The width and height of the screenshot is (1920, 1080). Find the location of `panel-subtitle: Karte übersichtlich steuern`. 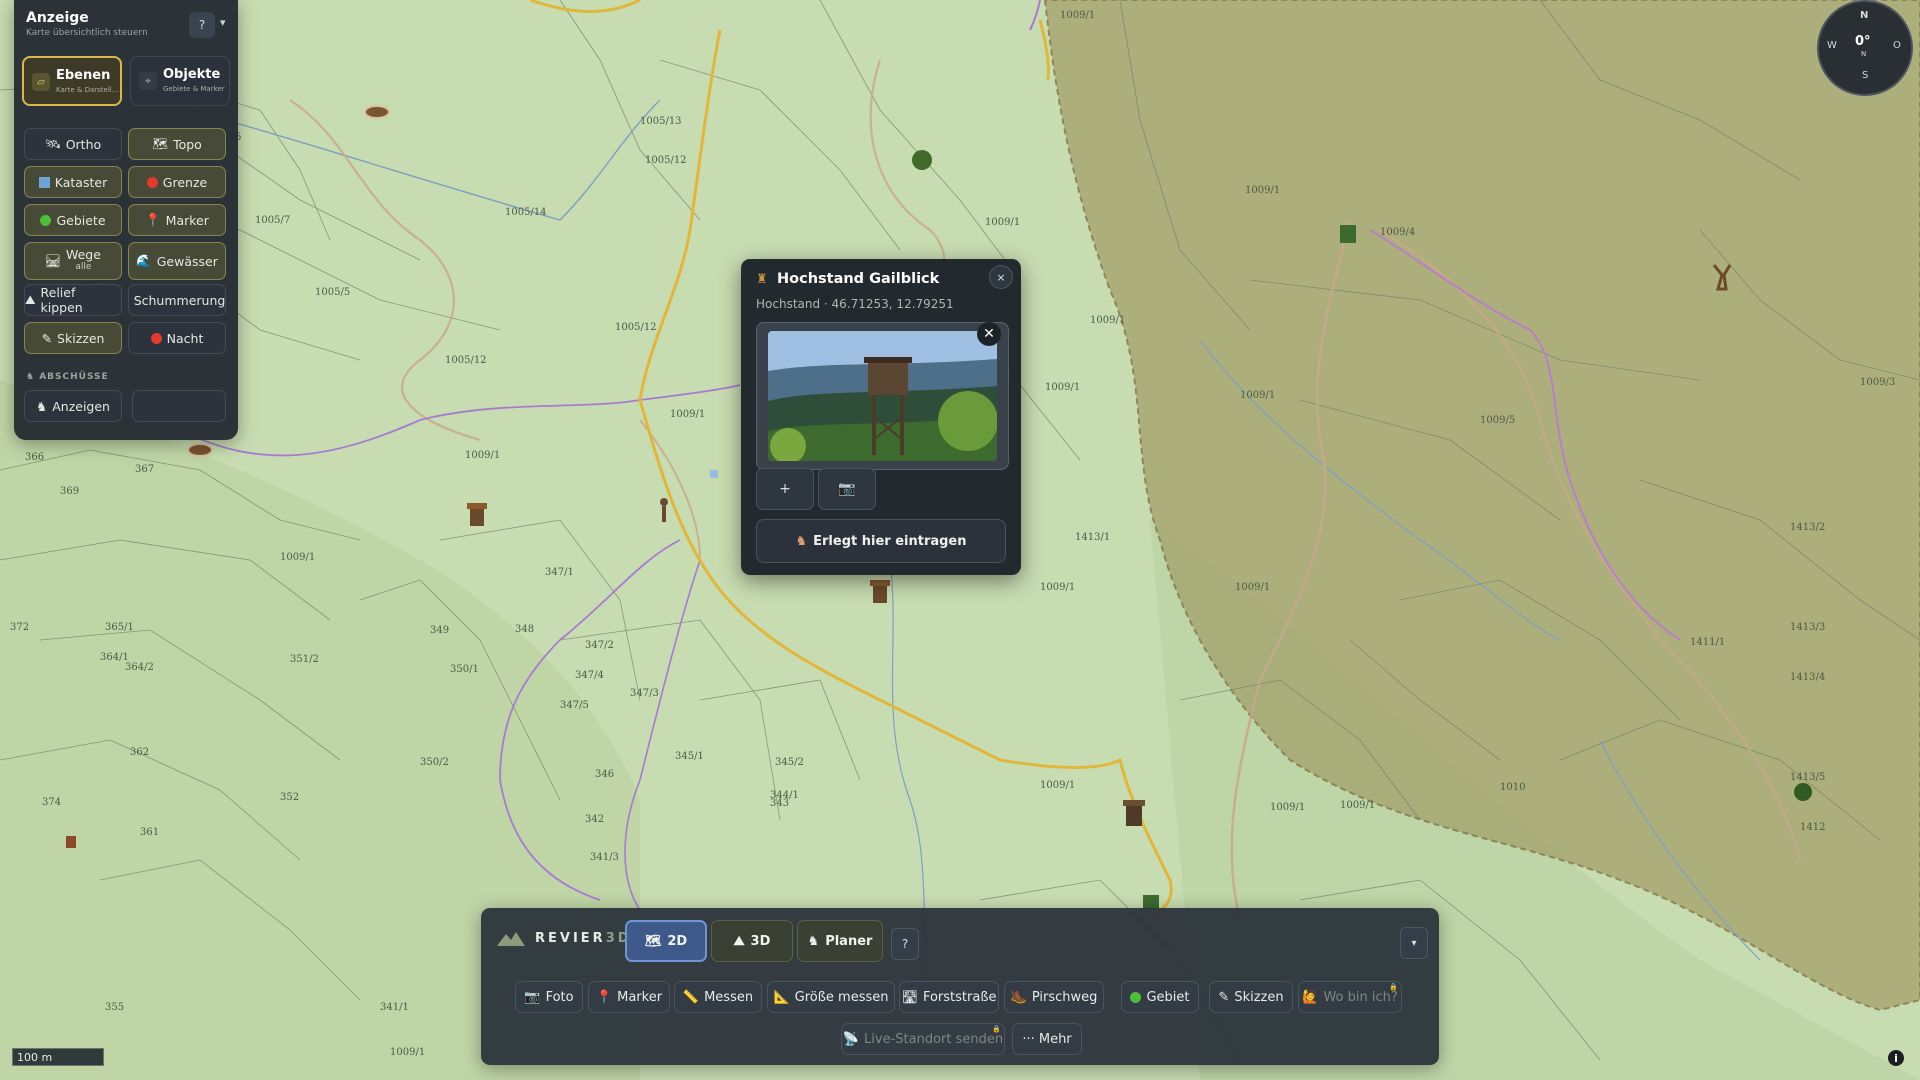

panel-subtitle: Karte übersichtlich steuern is located at coordinates (87, 33).